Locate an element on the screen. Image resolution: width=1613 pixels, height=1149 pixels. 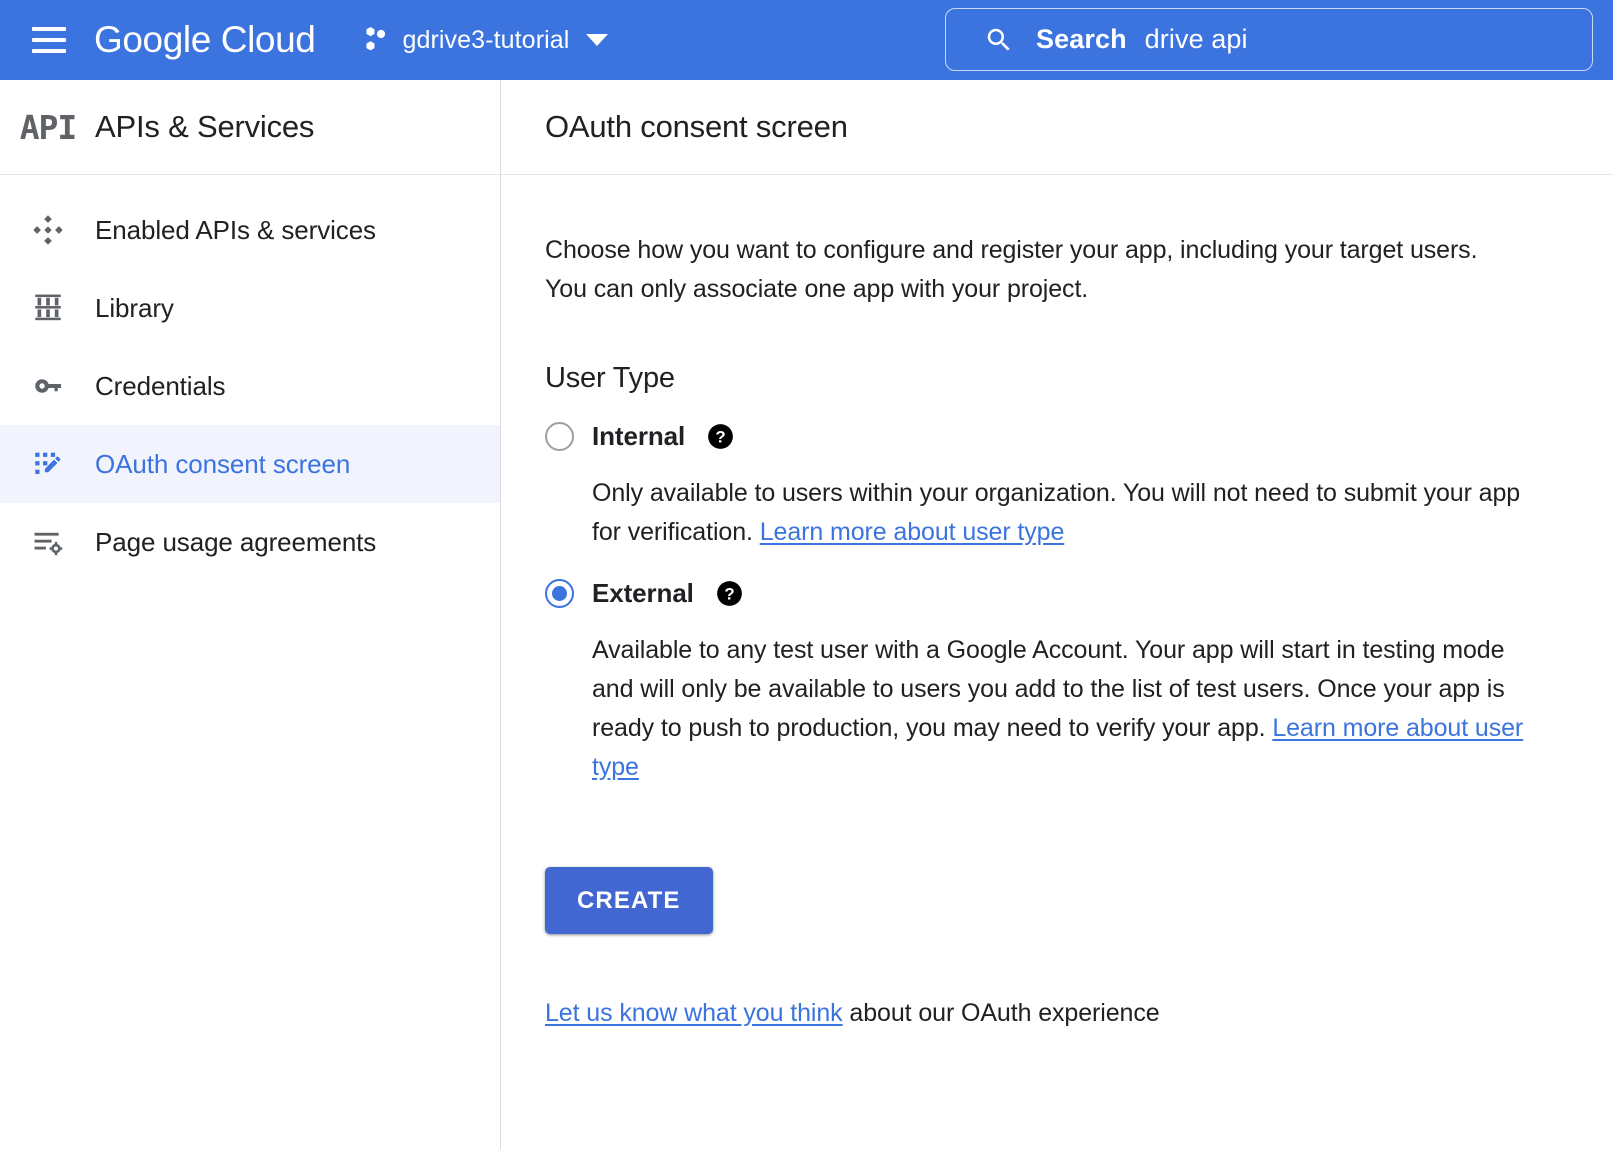
project-selector: gdrive3-tutorial is located at coordinates (484, 40).